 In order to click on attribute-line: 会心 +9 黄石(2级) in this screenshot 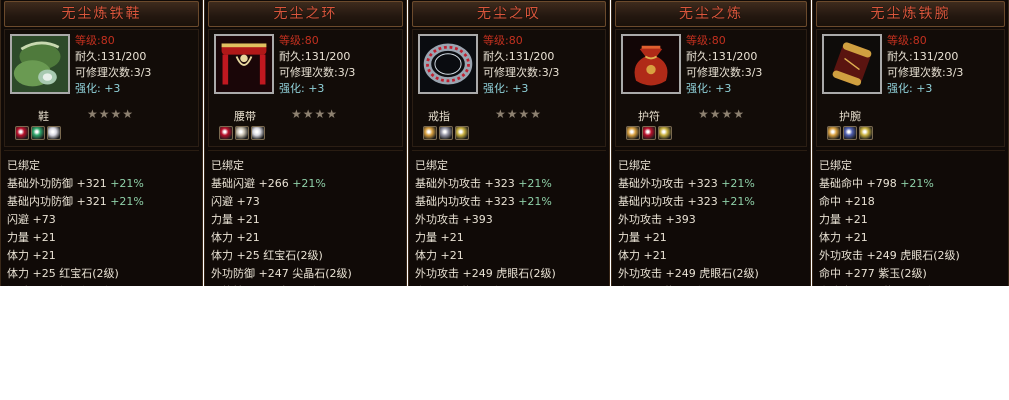, I will do `click(712, 284)`.